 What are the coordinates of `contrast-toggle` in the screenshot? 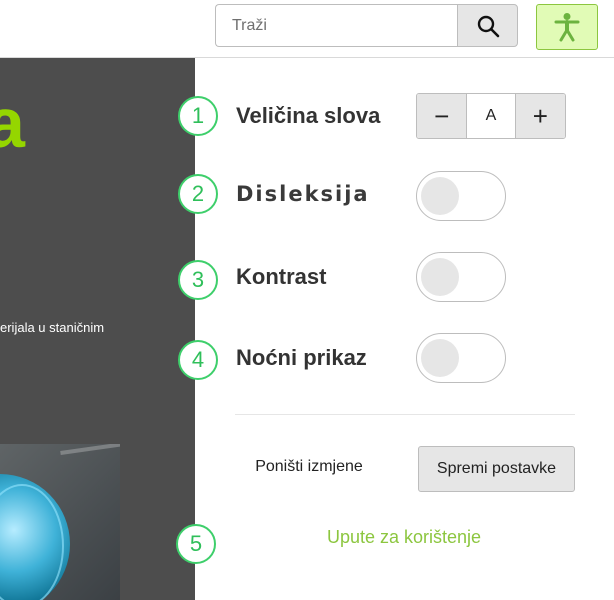 It's located at (461, 277).